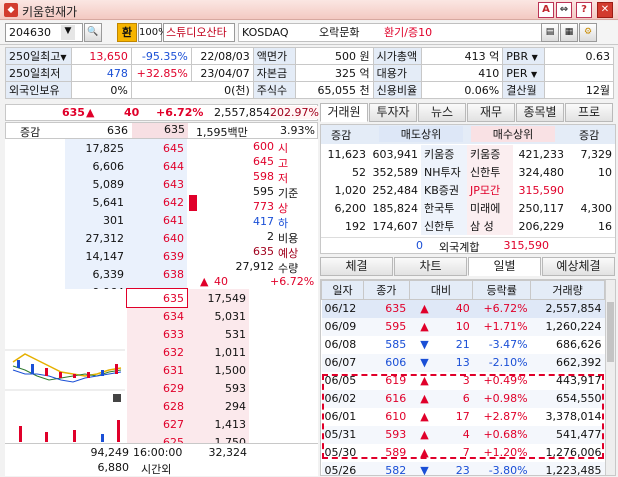 This screenshot has width=618, height=477. What do you see at coordinates (350, 208) in the screenshot?
I see `sell-delta: 6,200` at bounding box center [350, 208].